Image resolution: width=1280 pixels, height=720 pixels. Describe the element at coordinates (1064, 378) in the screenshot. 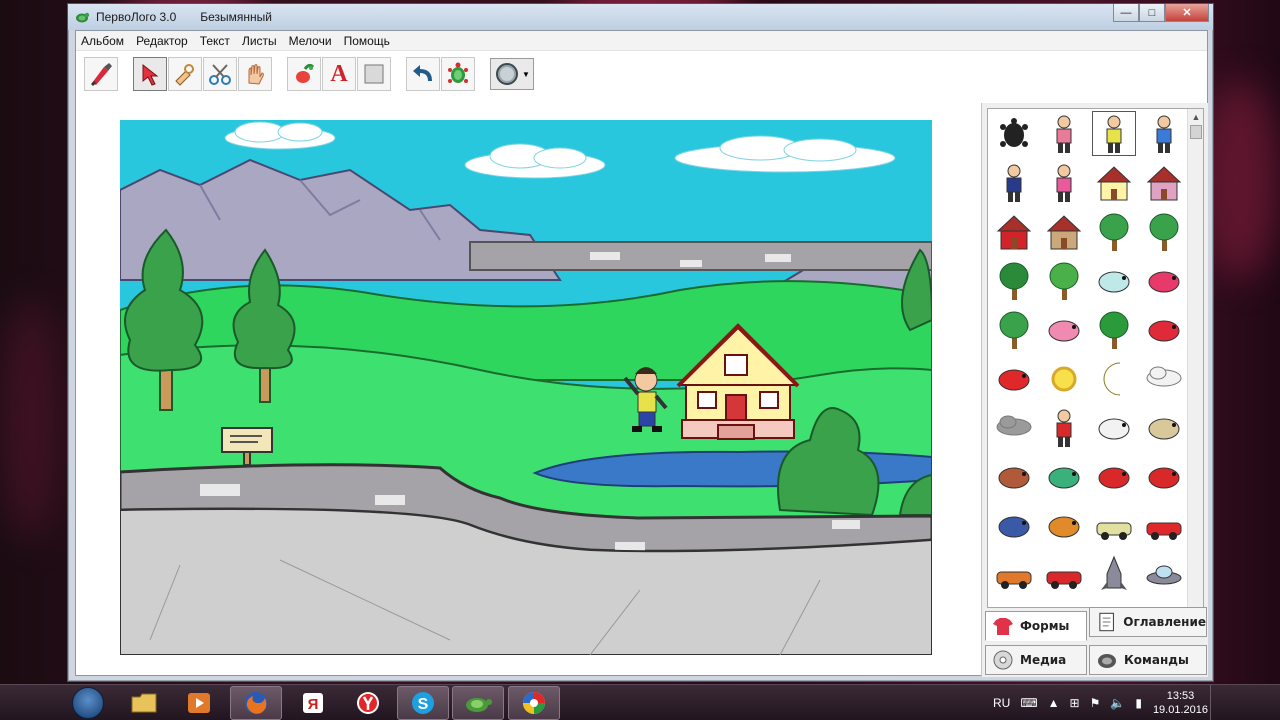

I see `palette-item-sun` at that location.